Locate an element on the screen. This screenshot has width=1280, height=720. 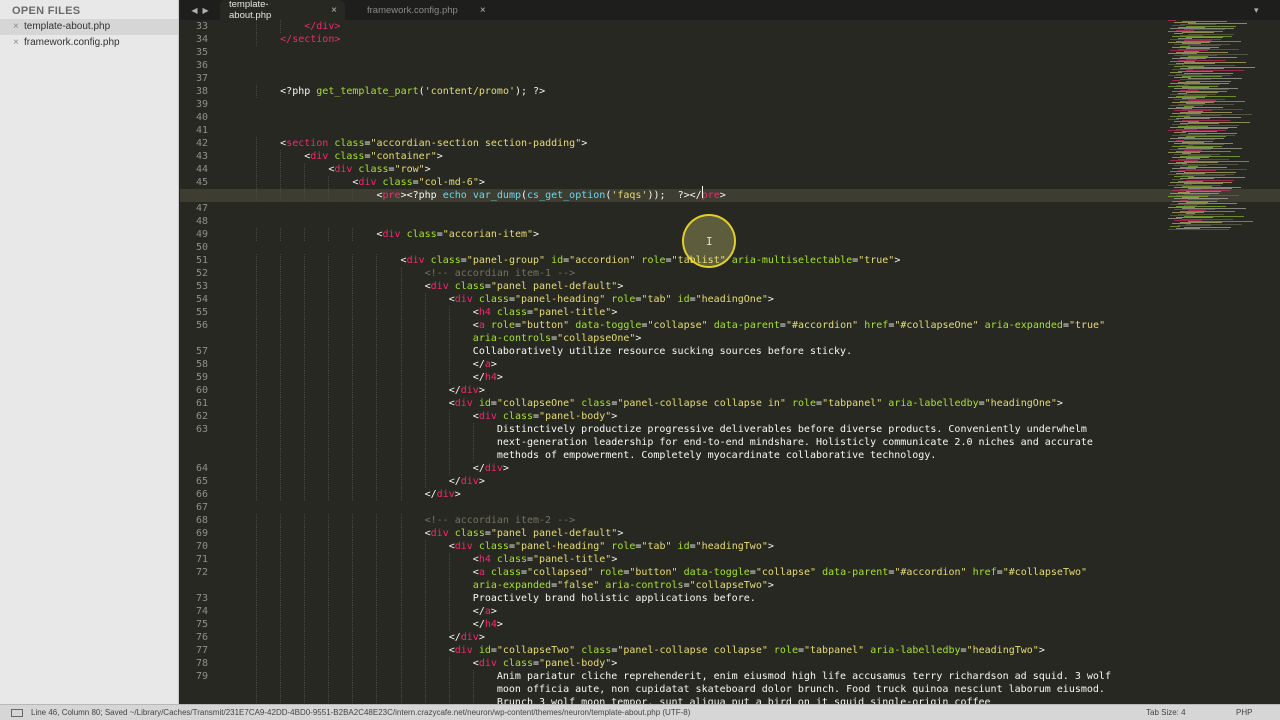
code-token: aria-expanded is located at coordinates (1020, 325).